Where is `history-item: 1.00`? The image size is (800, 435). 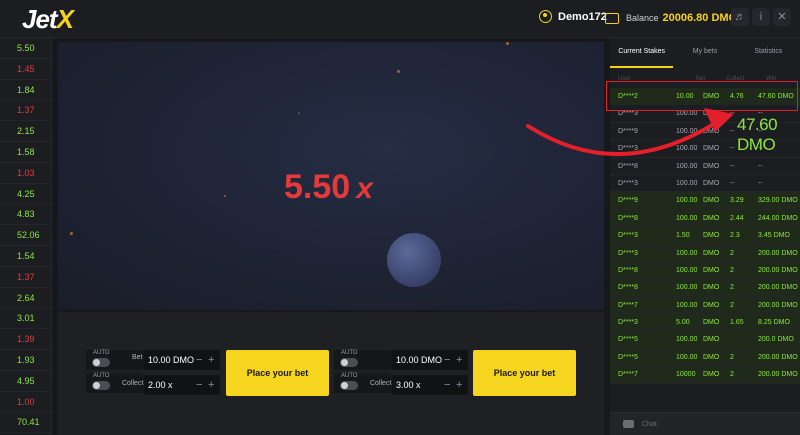 history-item: 1.00 is located at coordinates (25, 402).